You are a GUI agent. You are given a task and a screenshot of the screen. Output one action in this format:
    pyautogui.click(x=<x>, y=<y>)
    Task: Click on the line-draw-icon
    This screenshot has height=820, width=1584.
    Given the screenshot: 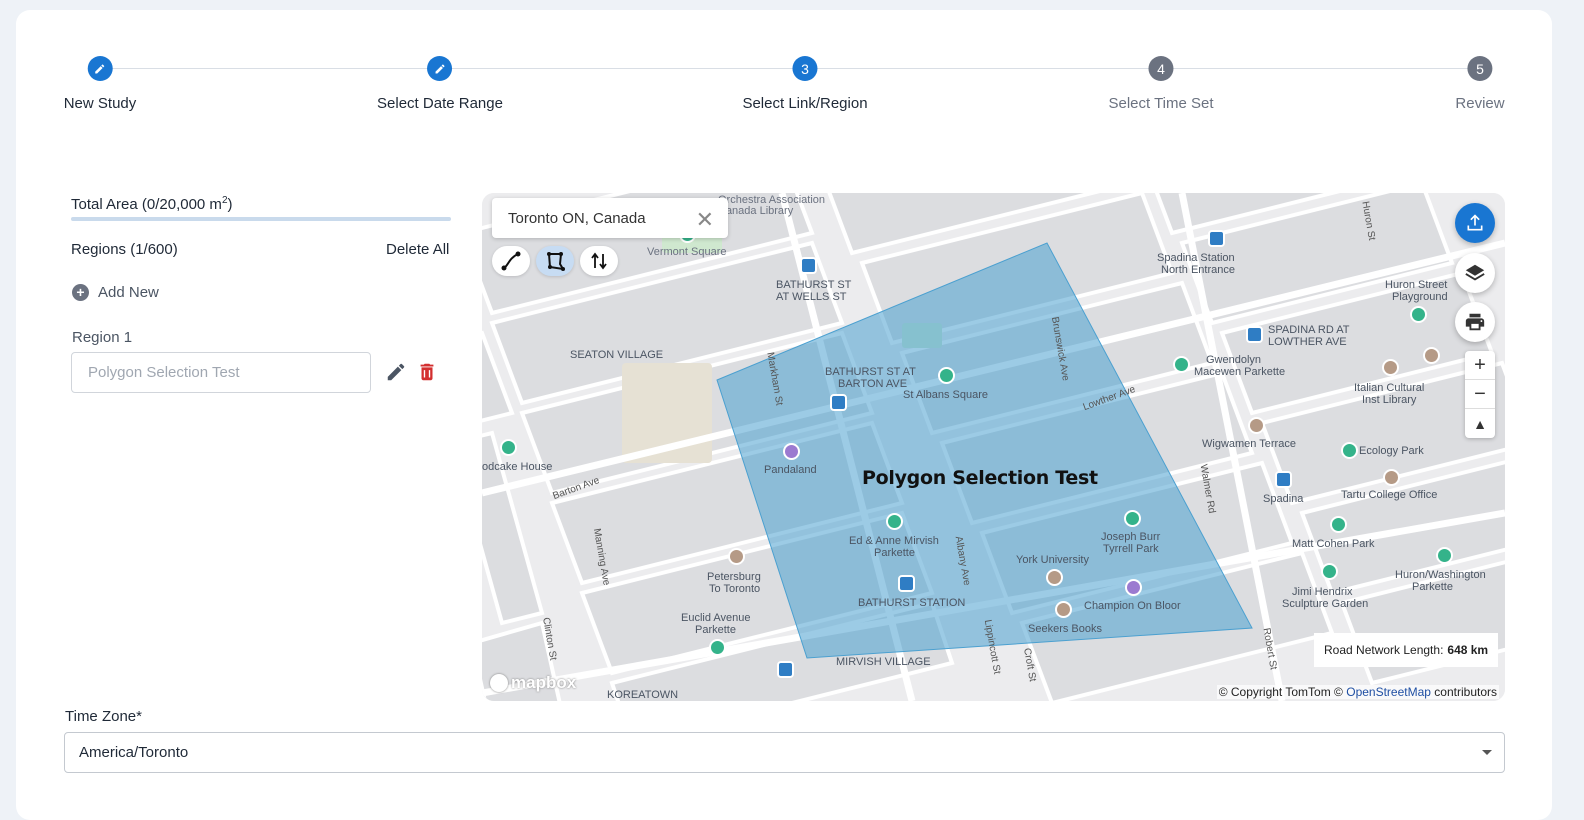 What is the action you would take?
    pyautogui.click(x=511, y=261)
    